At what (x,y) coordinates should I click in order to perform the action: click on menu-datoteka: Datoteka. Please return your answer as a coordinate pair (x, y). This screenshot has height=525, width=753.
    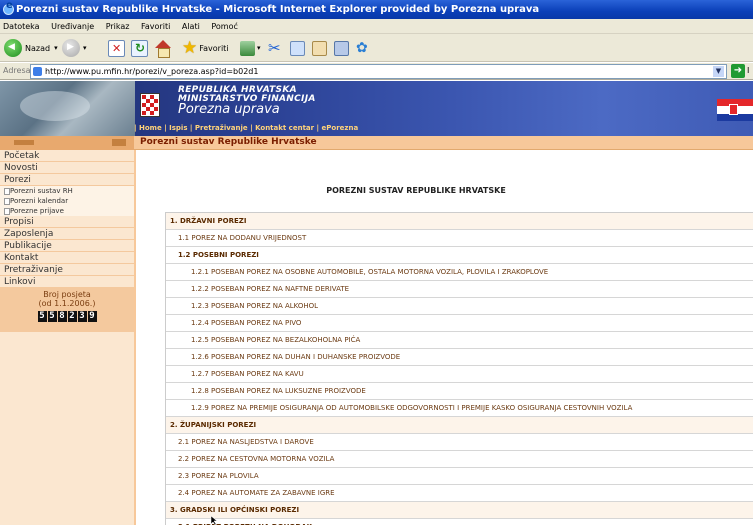
    Looking at the image, I should click on (21, 26).